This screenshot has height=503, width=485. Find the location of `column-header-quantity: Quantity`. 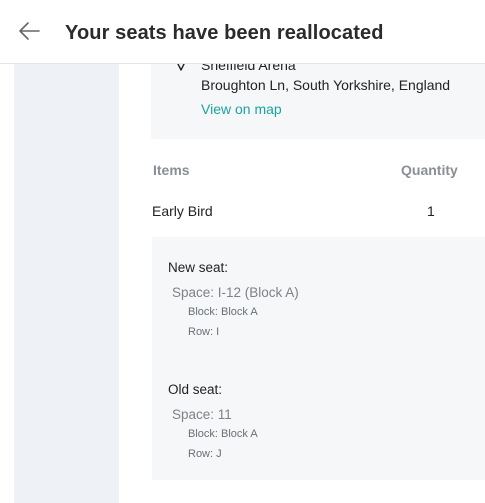

column-header-quantity: Quantity is located at coordinates (429, 170).